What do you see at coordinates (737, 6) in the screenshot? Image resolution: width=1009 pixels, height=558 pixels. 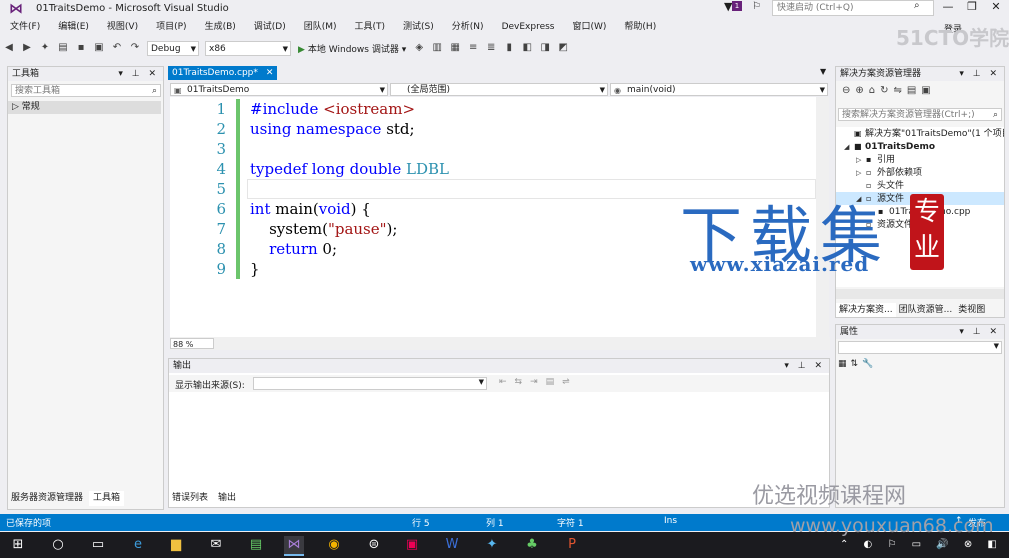 I see `notification-count-badge: 1` at bounding box center [737, 6].